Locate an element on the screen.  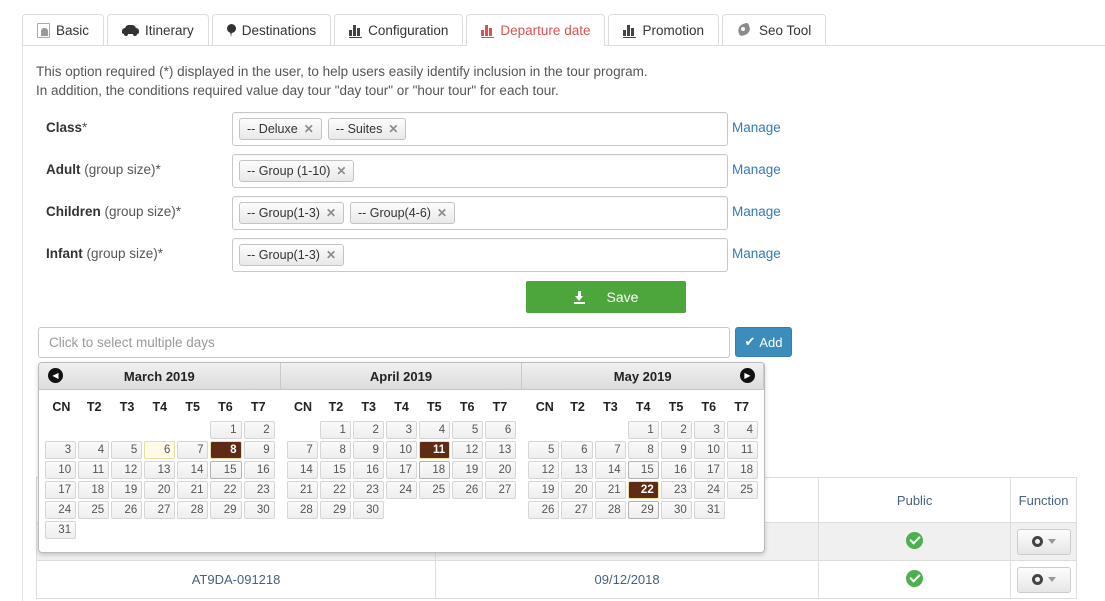
table-row: AT9DA-091218 09/12/2018 is located at coordinates (556, 579).